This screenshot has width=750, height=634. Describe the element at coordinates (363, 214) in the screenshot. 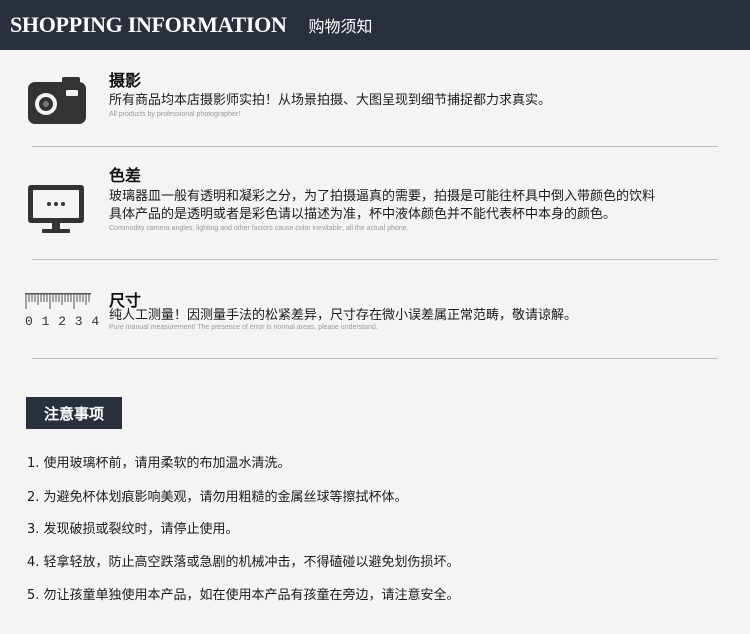

I see `section-text: 具体产品的是透明或者是彩色请以描述为准，杯中液体颜色并不能代表杯中本身的颜色。` at that location.